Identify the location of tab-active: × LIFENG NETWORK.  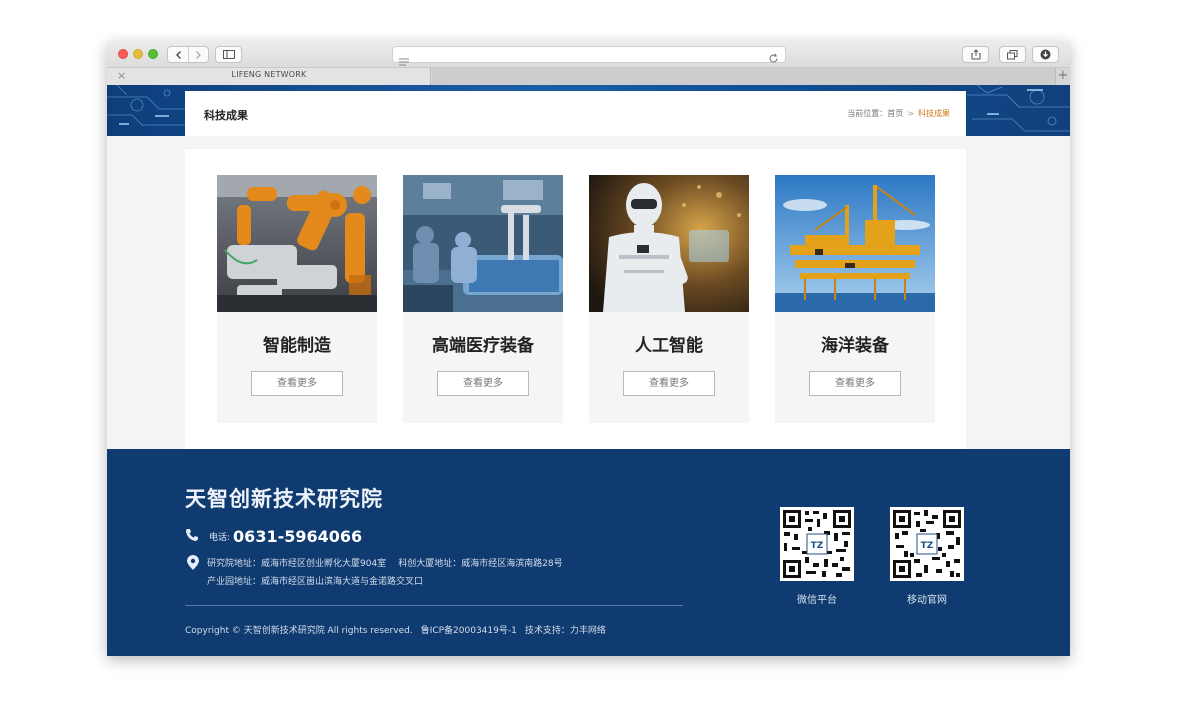
(269, 76).